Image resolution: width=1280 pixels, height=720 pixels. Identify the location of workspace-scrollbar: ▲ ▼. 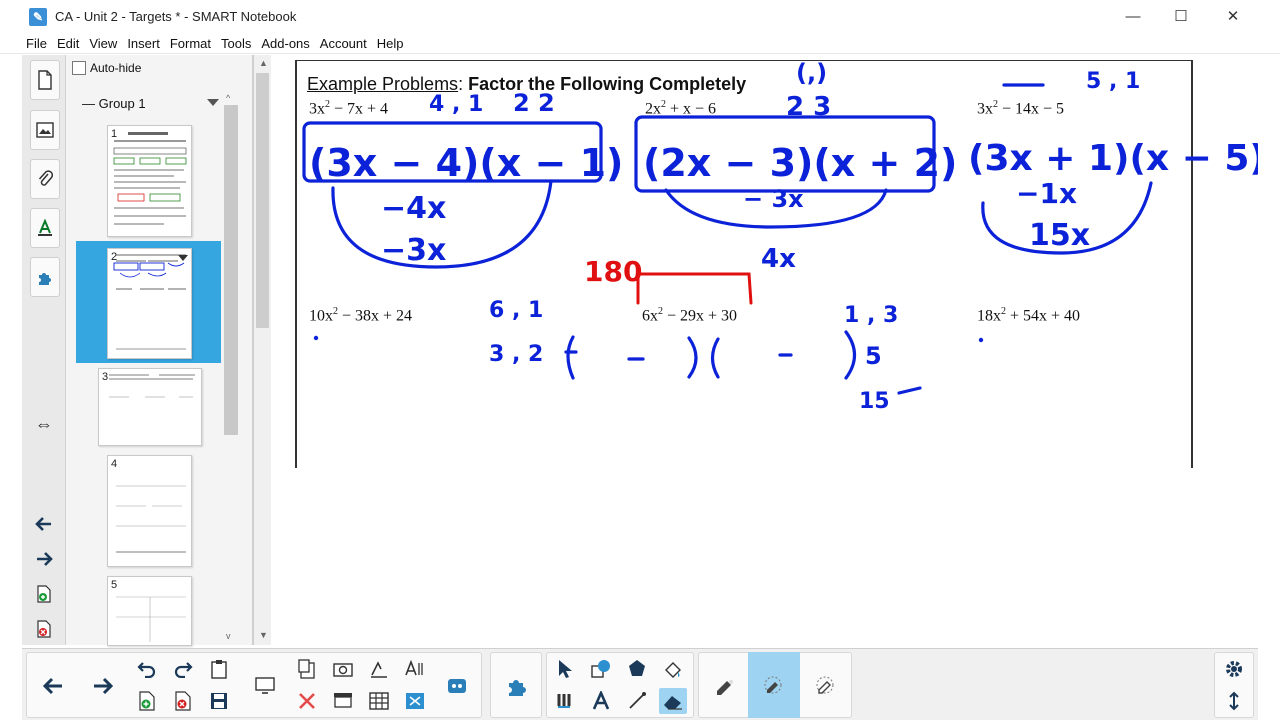
(262, 350).